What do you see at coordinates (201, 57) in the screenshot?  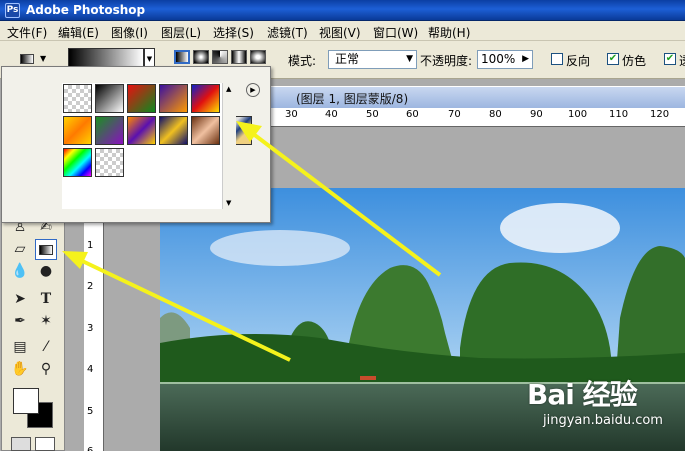 I see `radial-gradient-button` at bounding box center [201, 57].